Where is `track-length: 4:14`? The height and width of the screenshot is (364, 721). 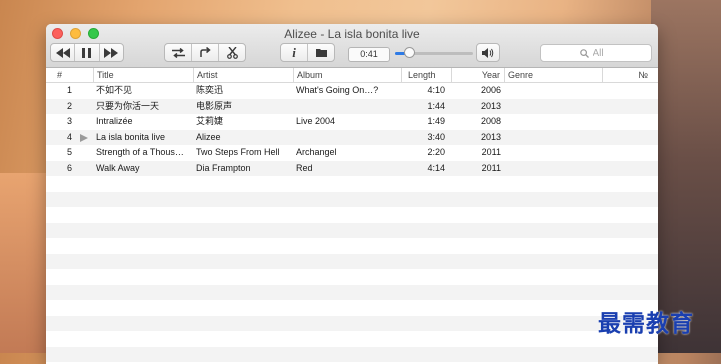
track-length: 4:14 is located at coordinates (436, 167).